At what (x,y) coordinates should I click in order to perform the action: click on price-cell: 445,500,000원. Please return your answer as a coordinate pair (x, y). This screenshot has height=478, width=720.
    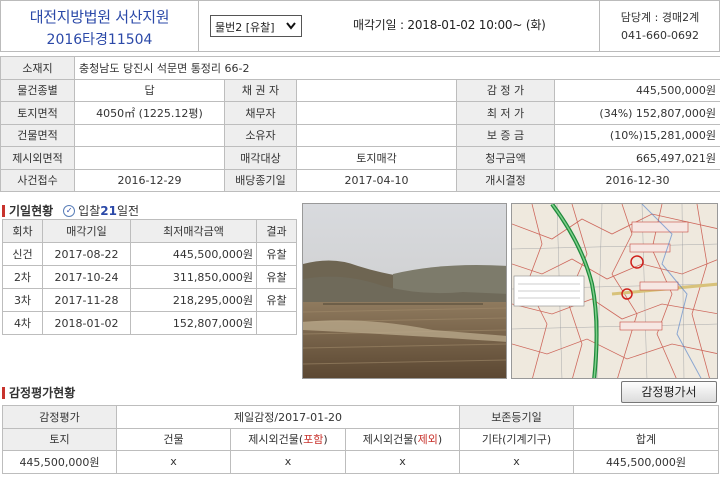
    Looking at the image, I should click on (193, 254).